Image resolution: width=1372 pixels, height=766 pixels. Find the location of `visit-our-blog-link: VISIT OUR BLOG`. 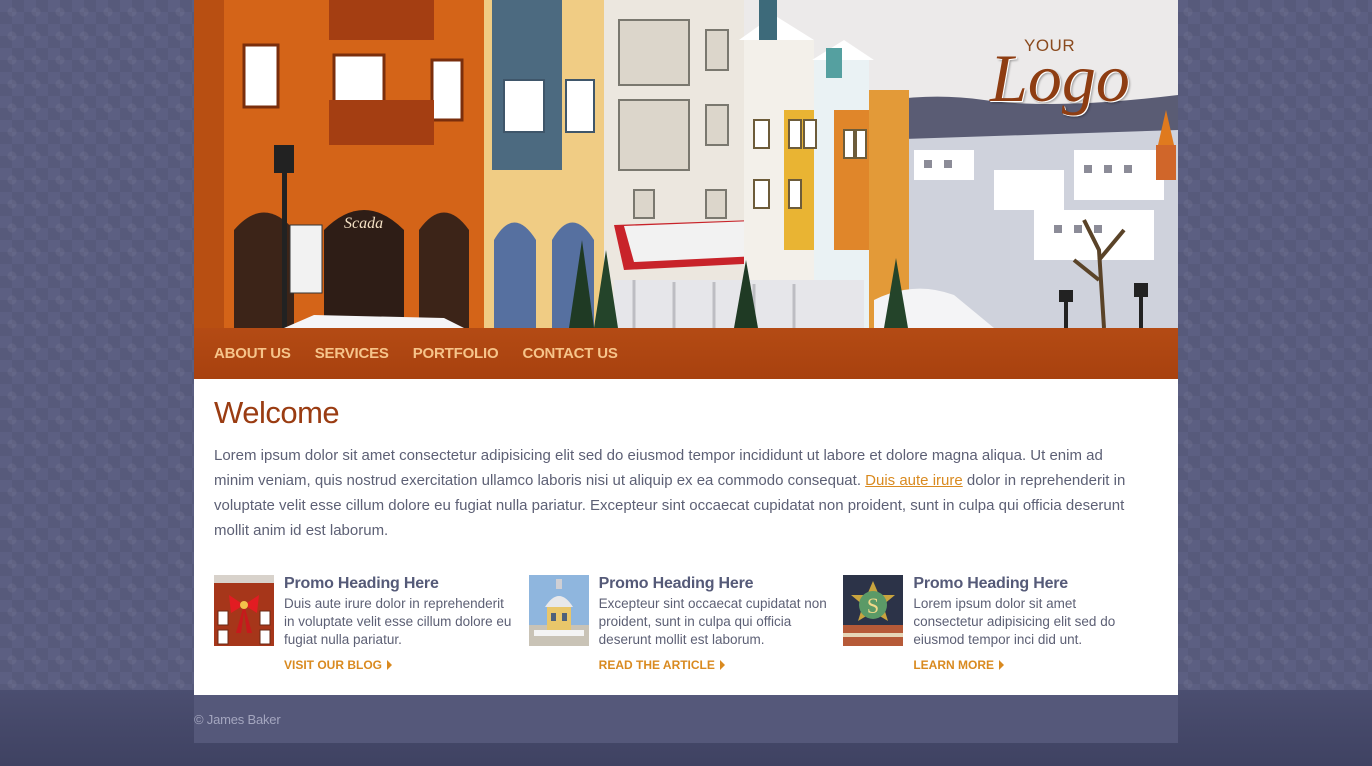

visit-our-blog-link: VISIT OUR BLOG is located at coordinates (338, 665).